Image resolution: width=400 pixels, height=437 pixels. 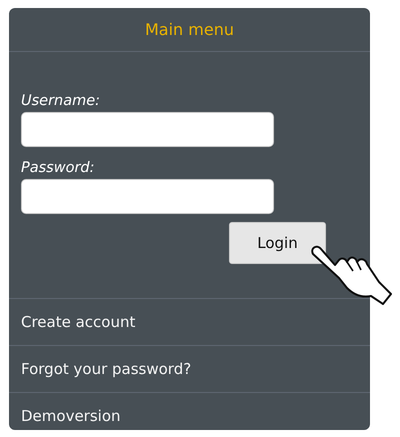 What do you see at coordinates (189, 368) in the screenshot?
I see `menu-link: Forgot your password?` at bounding box center [189, 368].